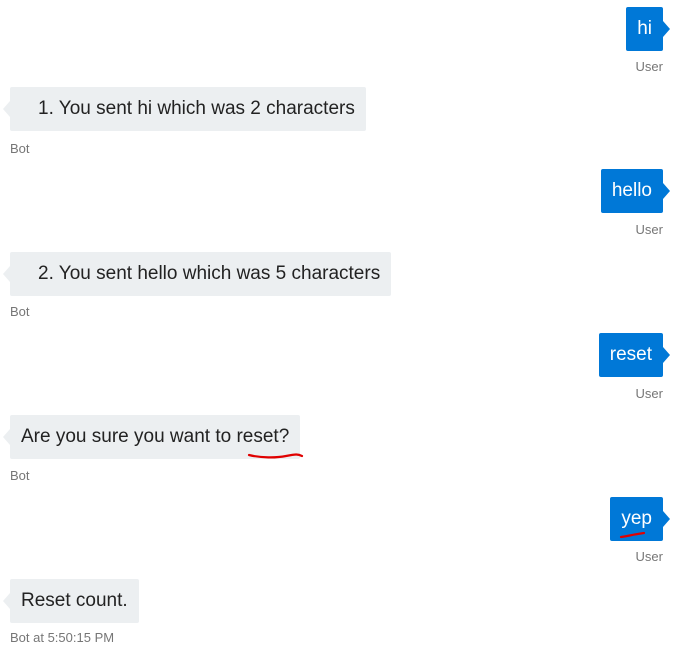 Image resolution: width=678 pixels, height=652 pixels. Describe the element at coordinates (74, 600) in the screenshot. I see `message-text: Reset count.` at that location.